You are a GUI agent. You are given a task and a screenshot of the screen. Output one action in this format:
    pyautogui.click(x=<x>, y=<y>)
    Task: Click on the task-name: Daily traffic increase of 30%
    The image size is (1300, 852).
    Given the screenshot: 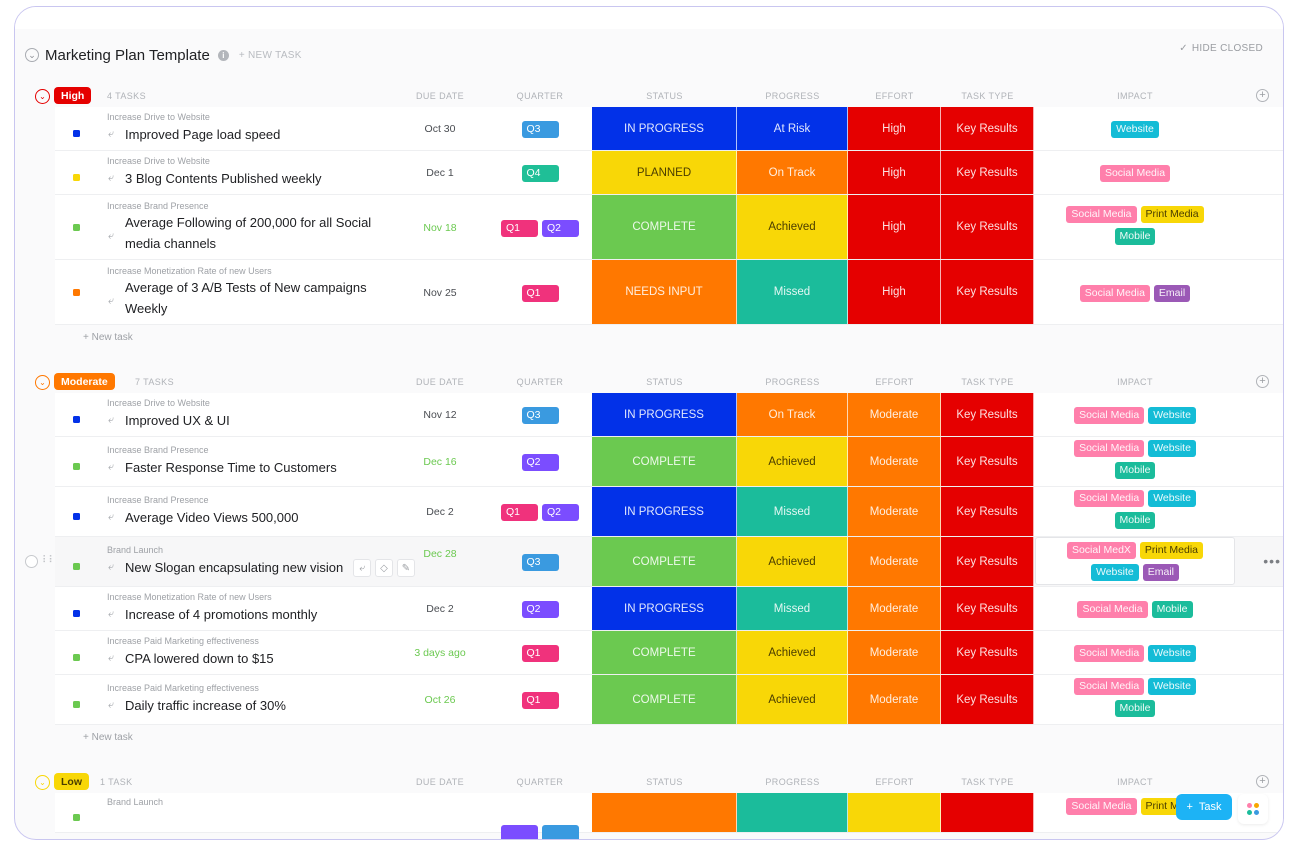 What is the action you would take?
    pyautogui.click(x=262, y=705)
    